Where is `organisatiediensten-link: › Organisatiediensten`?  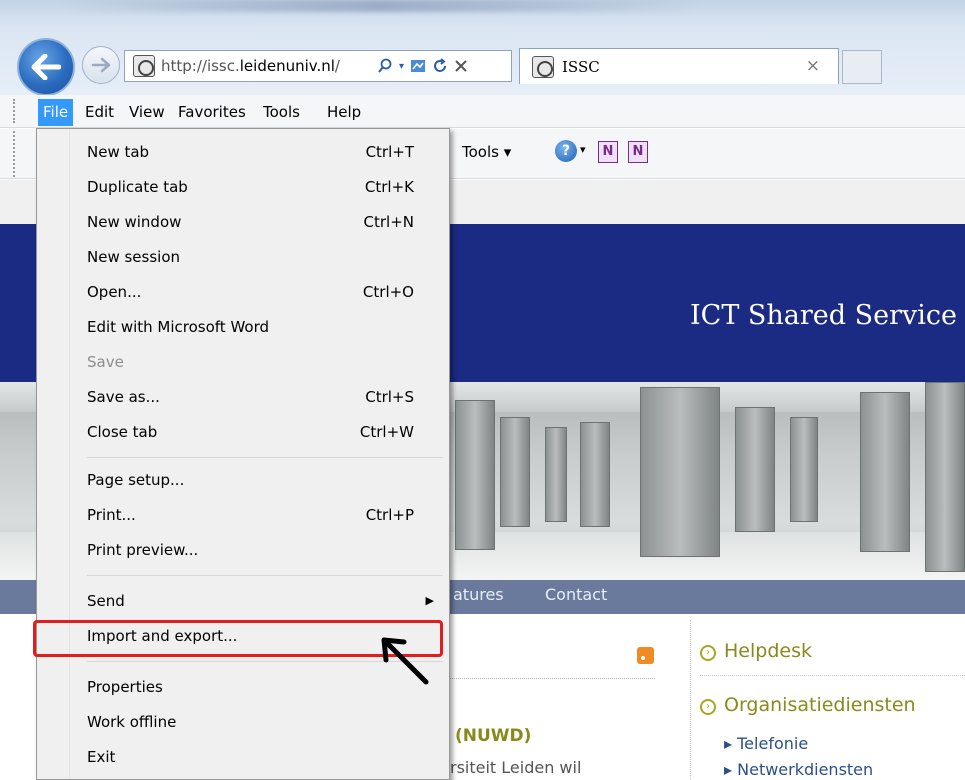 organisatiediensten-link: › Organisatiediensten is located at coordinates (808, 705).